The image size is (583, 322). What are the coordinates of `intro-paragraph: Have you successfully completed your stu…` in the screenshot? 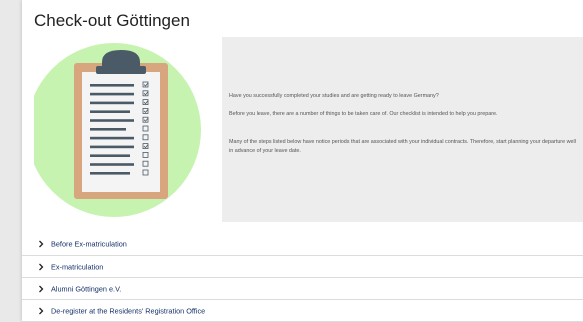 It's located at (334, 96).